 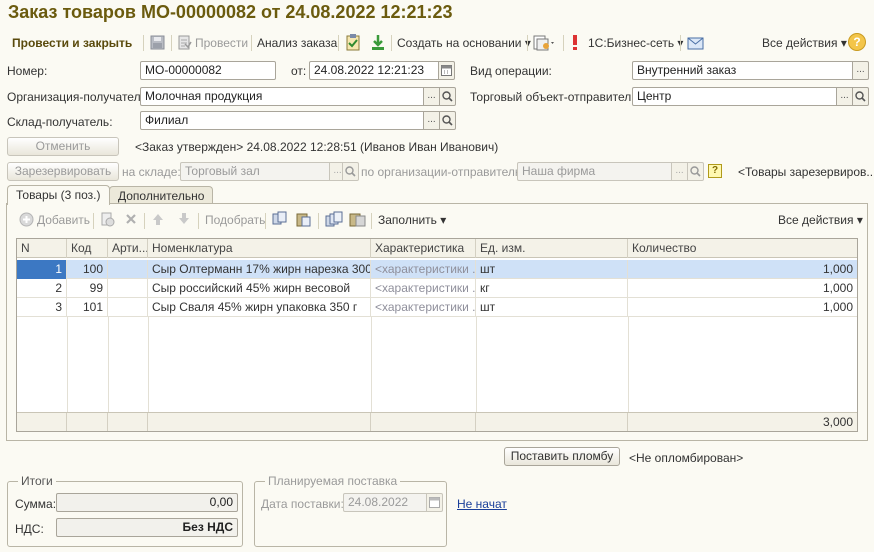 What do you see at coordinates (511, 71) in the screenshot?
I see `operation-type-label: Вид операции:` at bounding box center [511, 71].